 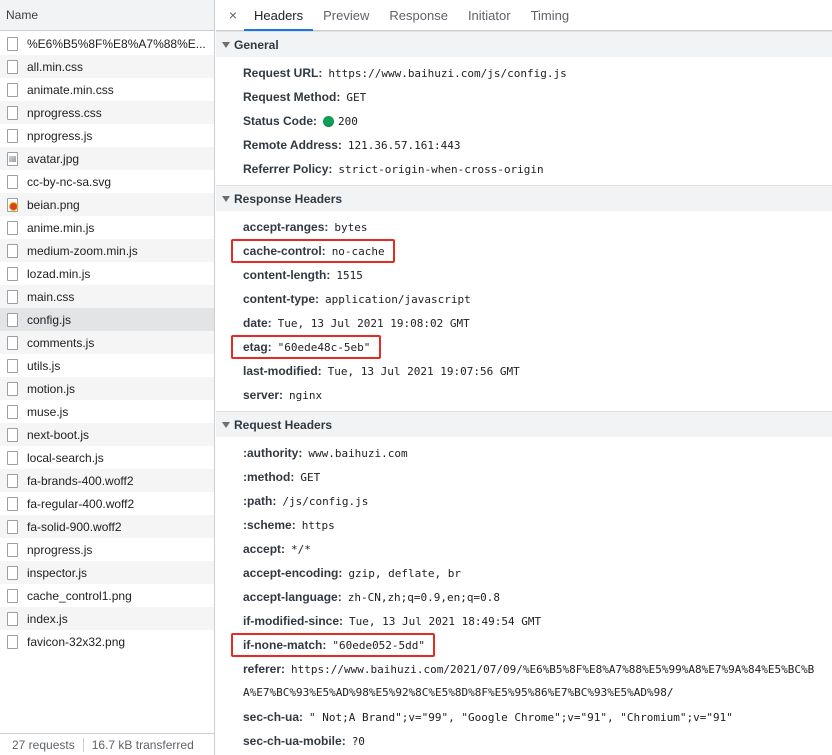 What do you see at coordinates (107, 296) in the screenshot?
I see `request-row: main.css` at bounding box center [107, 296].